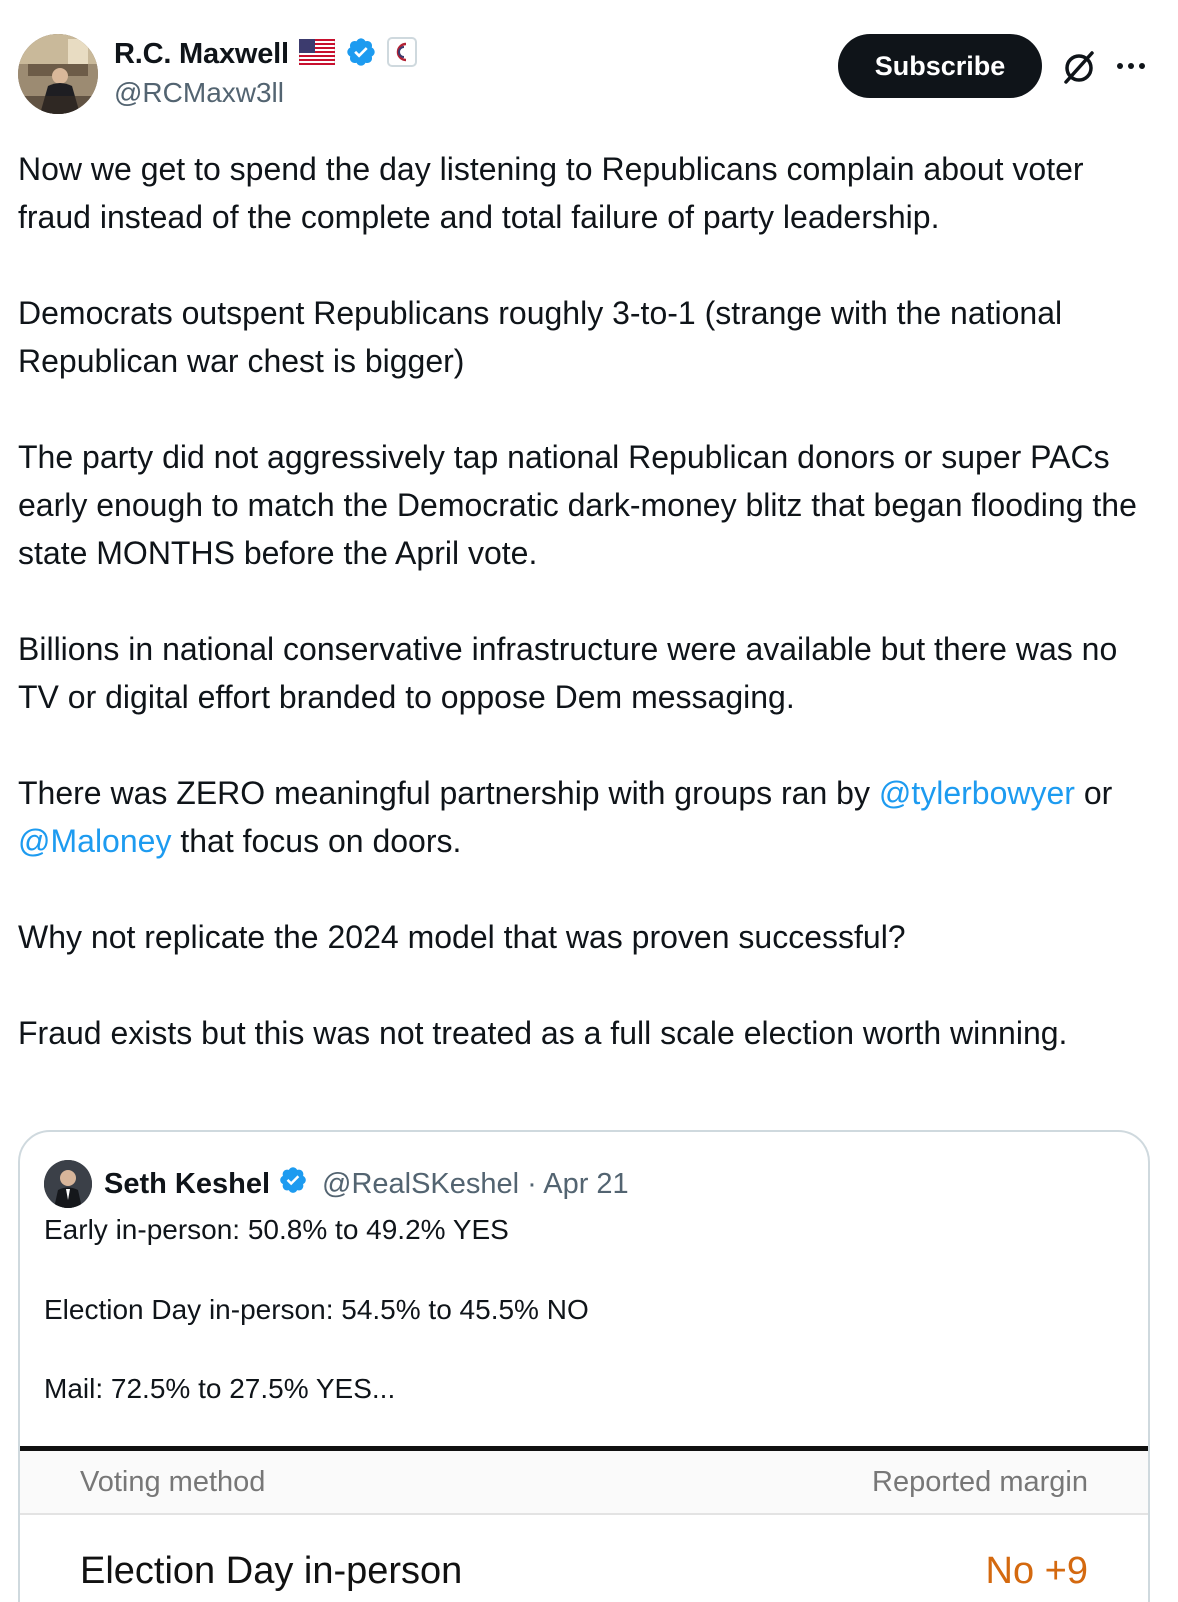 This screenshot has height=1602, width=1178. Describe the element at coordinates (420, 1184) in the screenshot. I see `quoted-author-handle: @RealSKeshel` at that location.